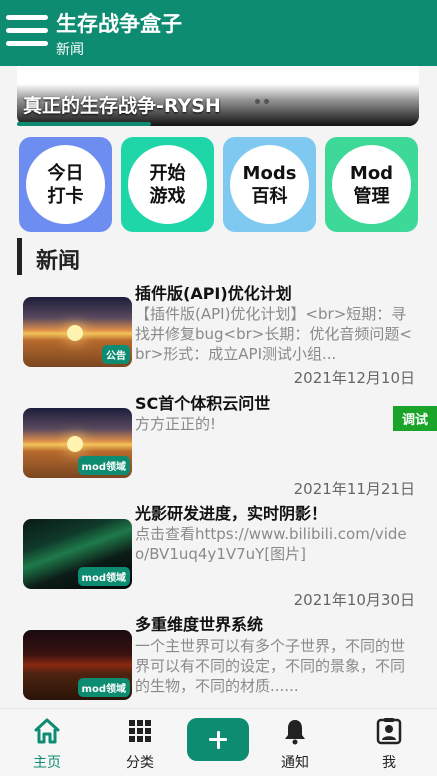 The width and height of the screenshot is (437, 776). I want to click on bottom-nav: 主页 分类 通知 我, so click(218, 742).